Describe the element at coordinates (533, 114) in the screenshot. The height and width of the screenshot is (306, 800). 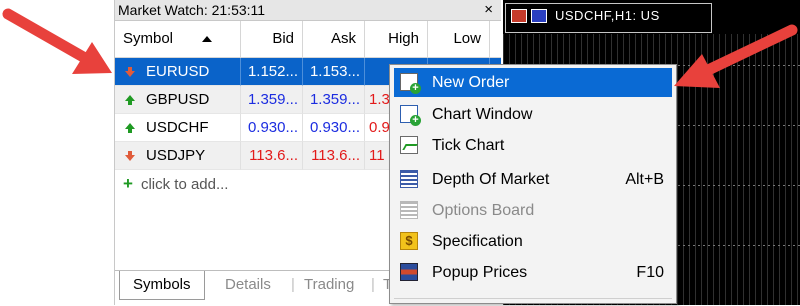
I see `menu-item-chart-window: Chart Window` at that location.